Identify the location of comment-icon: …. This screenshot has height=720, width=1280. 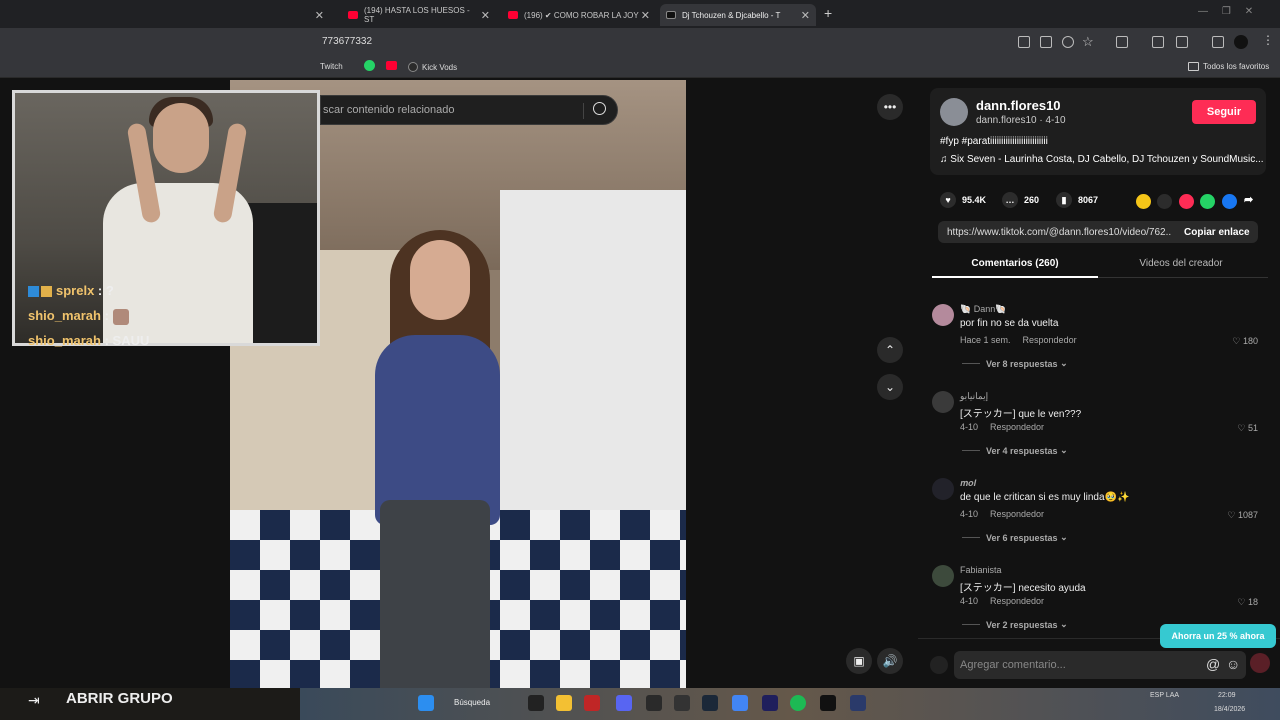
(1010, 200).